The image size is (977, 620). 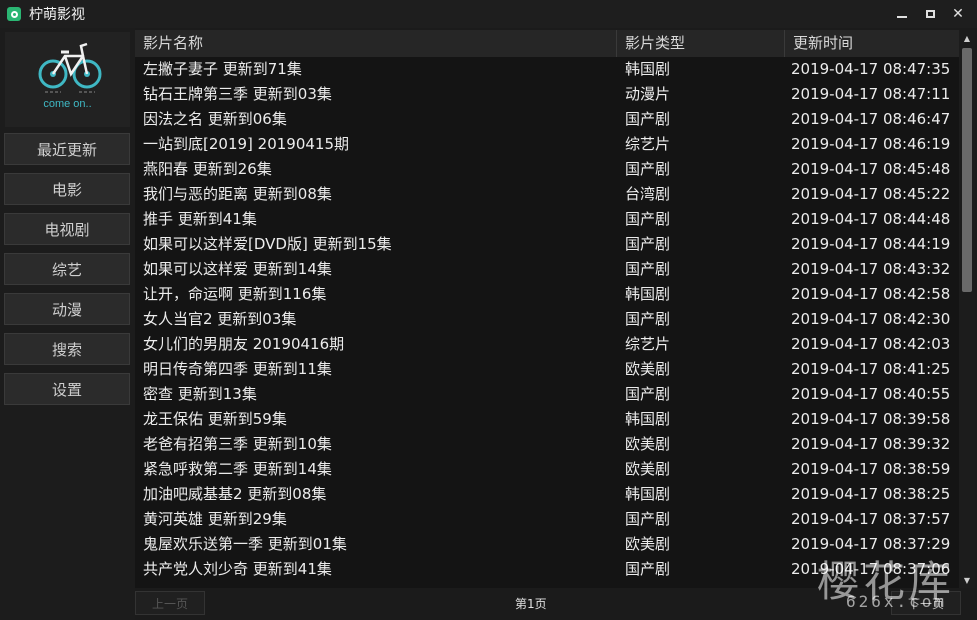 What do you see at coordinates (215, 519) in the screenshot?
I see `cell-title: 黄河英雄 更新到29集` at bounding box center [215, 519].